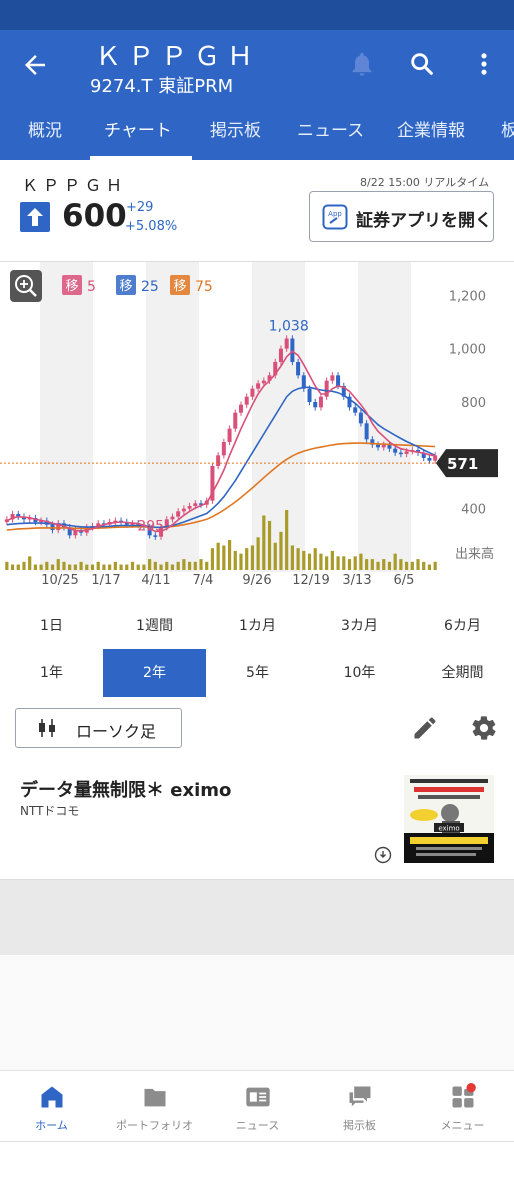 This screenshot has height=1200, width=514. Describe the element at coordinates (383, 855) in the screenshot. I see `ad-info-icon` at that location.